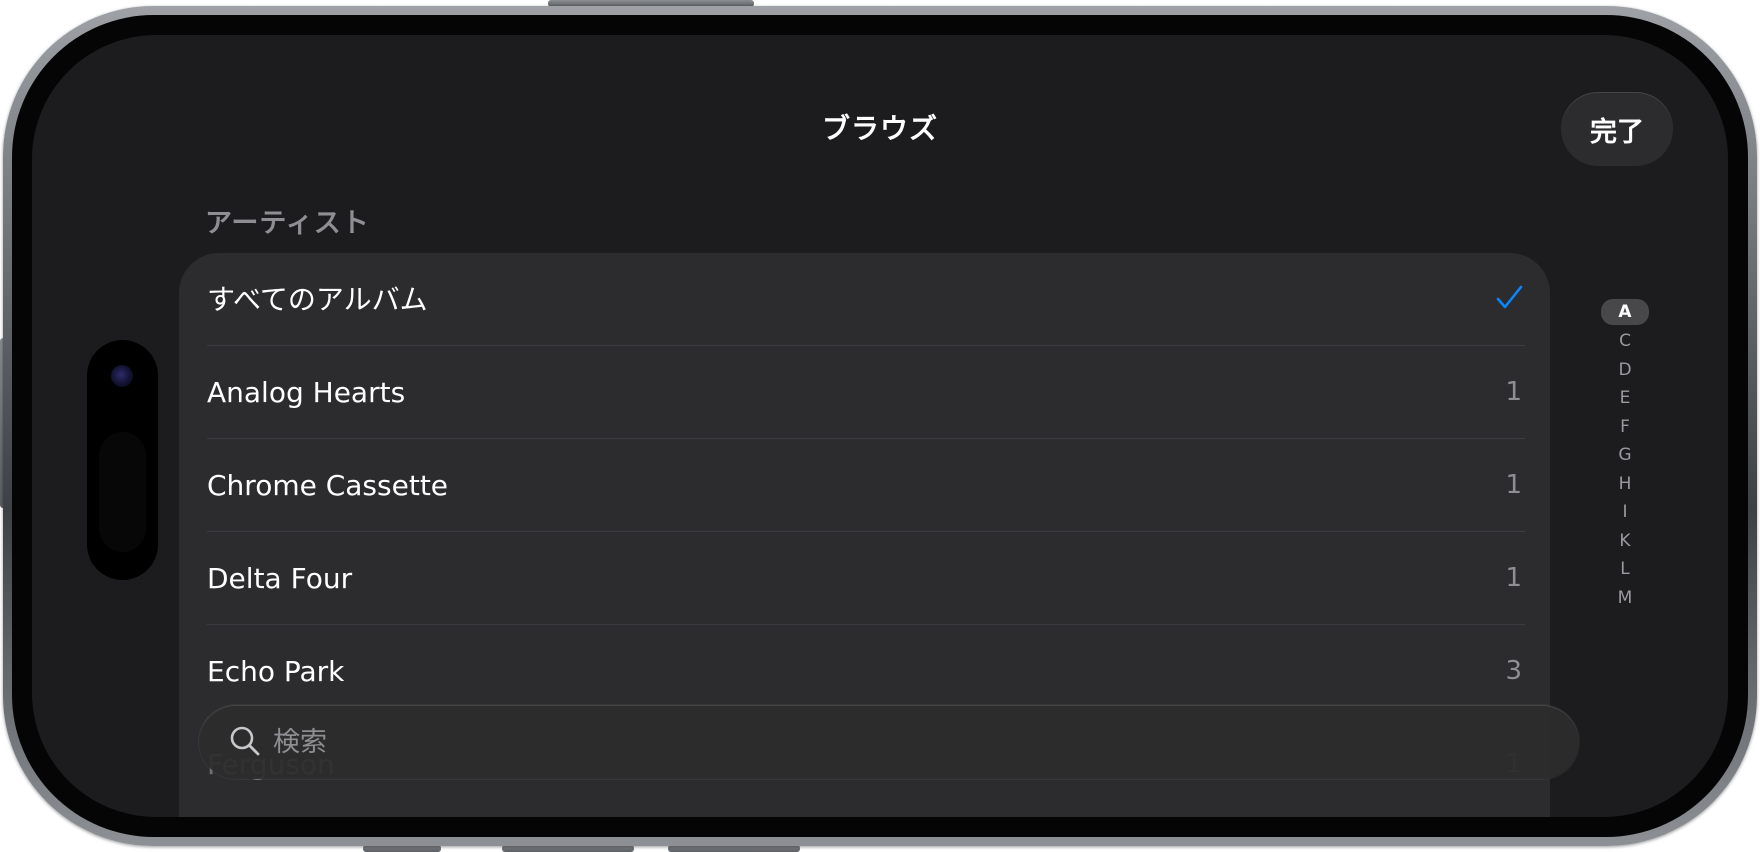 The width and height of the screenshot is (1760, 852). Describe the element at coordinates (864, 299) in the screenshot. I see `list-item-all-albums: すべてのアルバム` at that location.